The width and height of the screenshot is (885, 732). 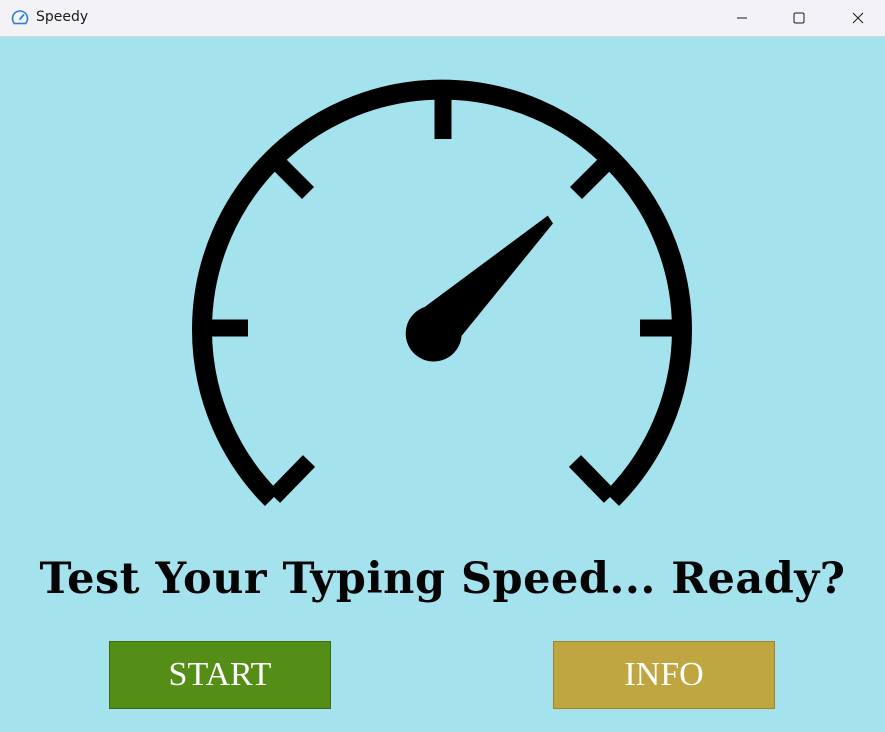 I want to click on start-button: START, so click(x=220, y=675).